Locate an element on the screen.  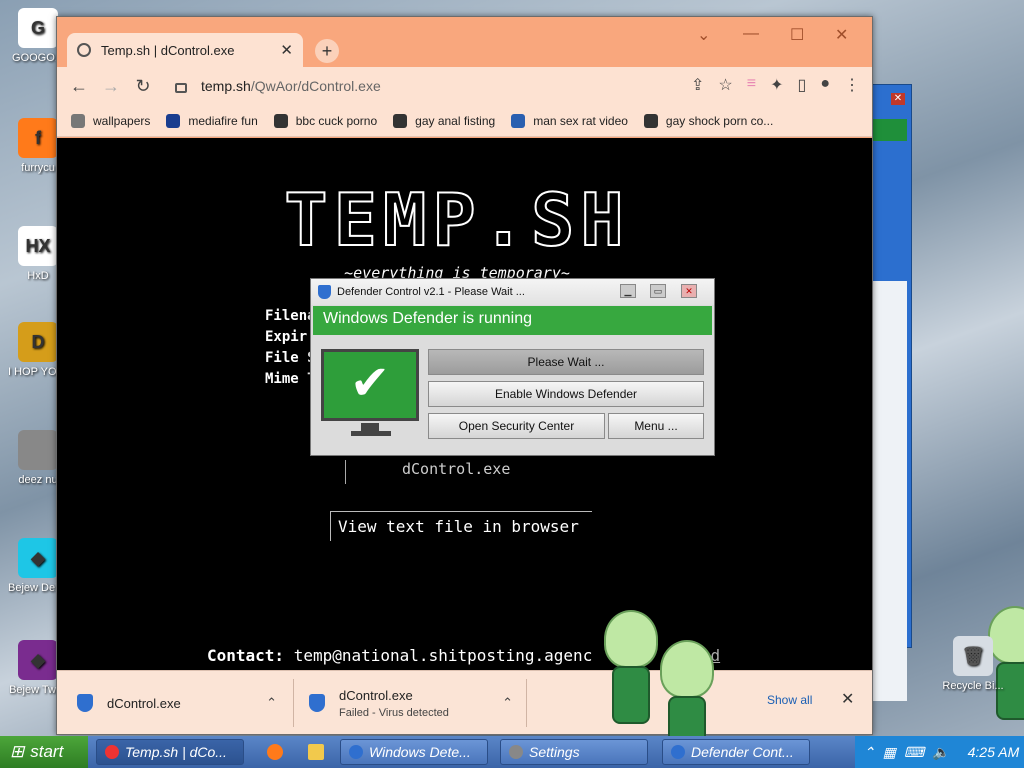
task-settings: Settings is located at coordinates (574, 752).